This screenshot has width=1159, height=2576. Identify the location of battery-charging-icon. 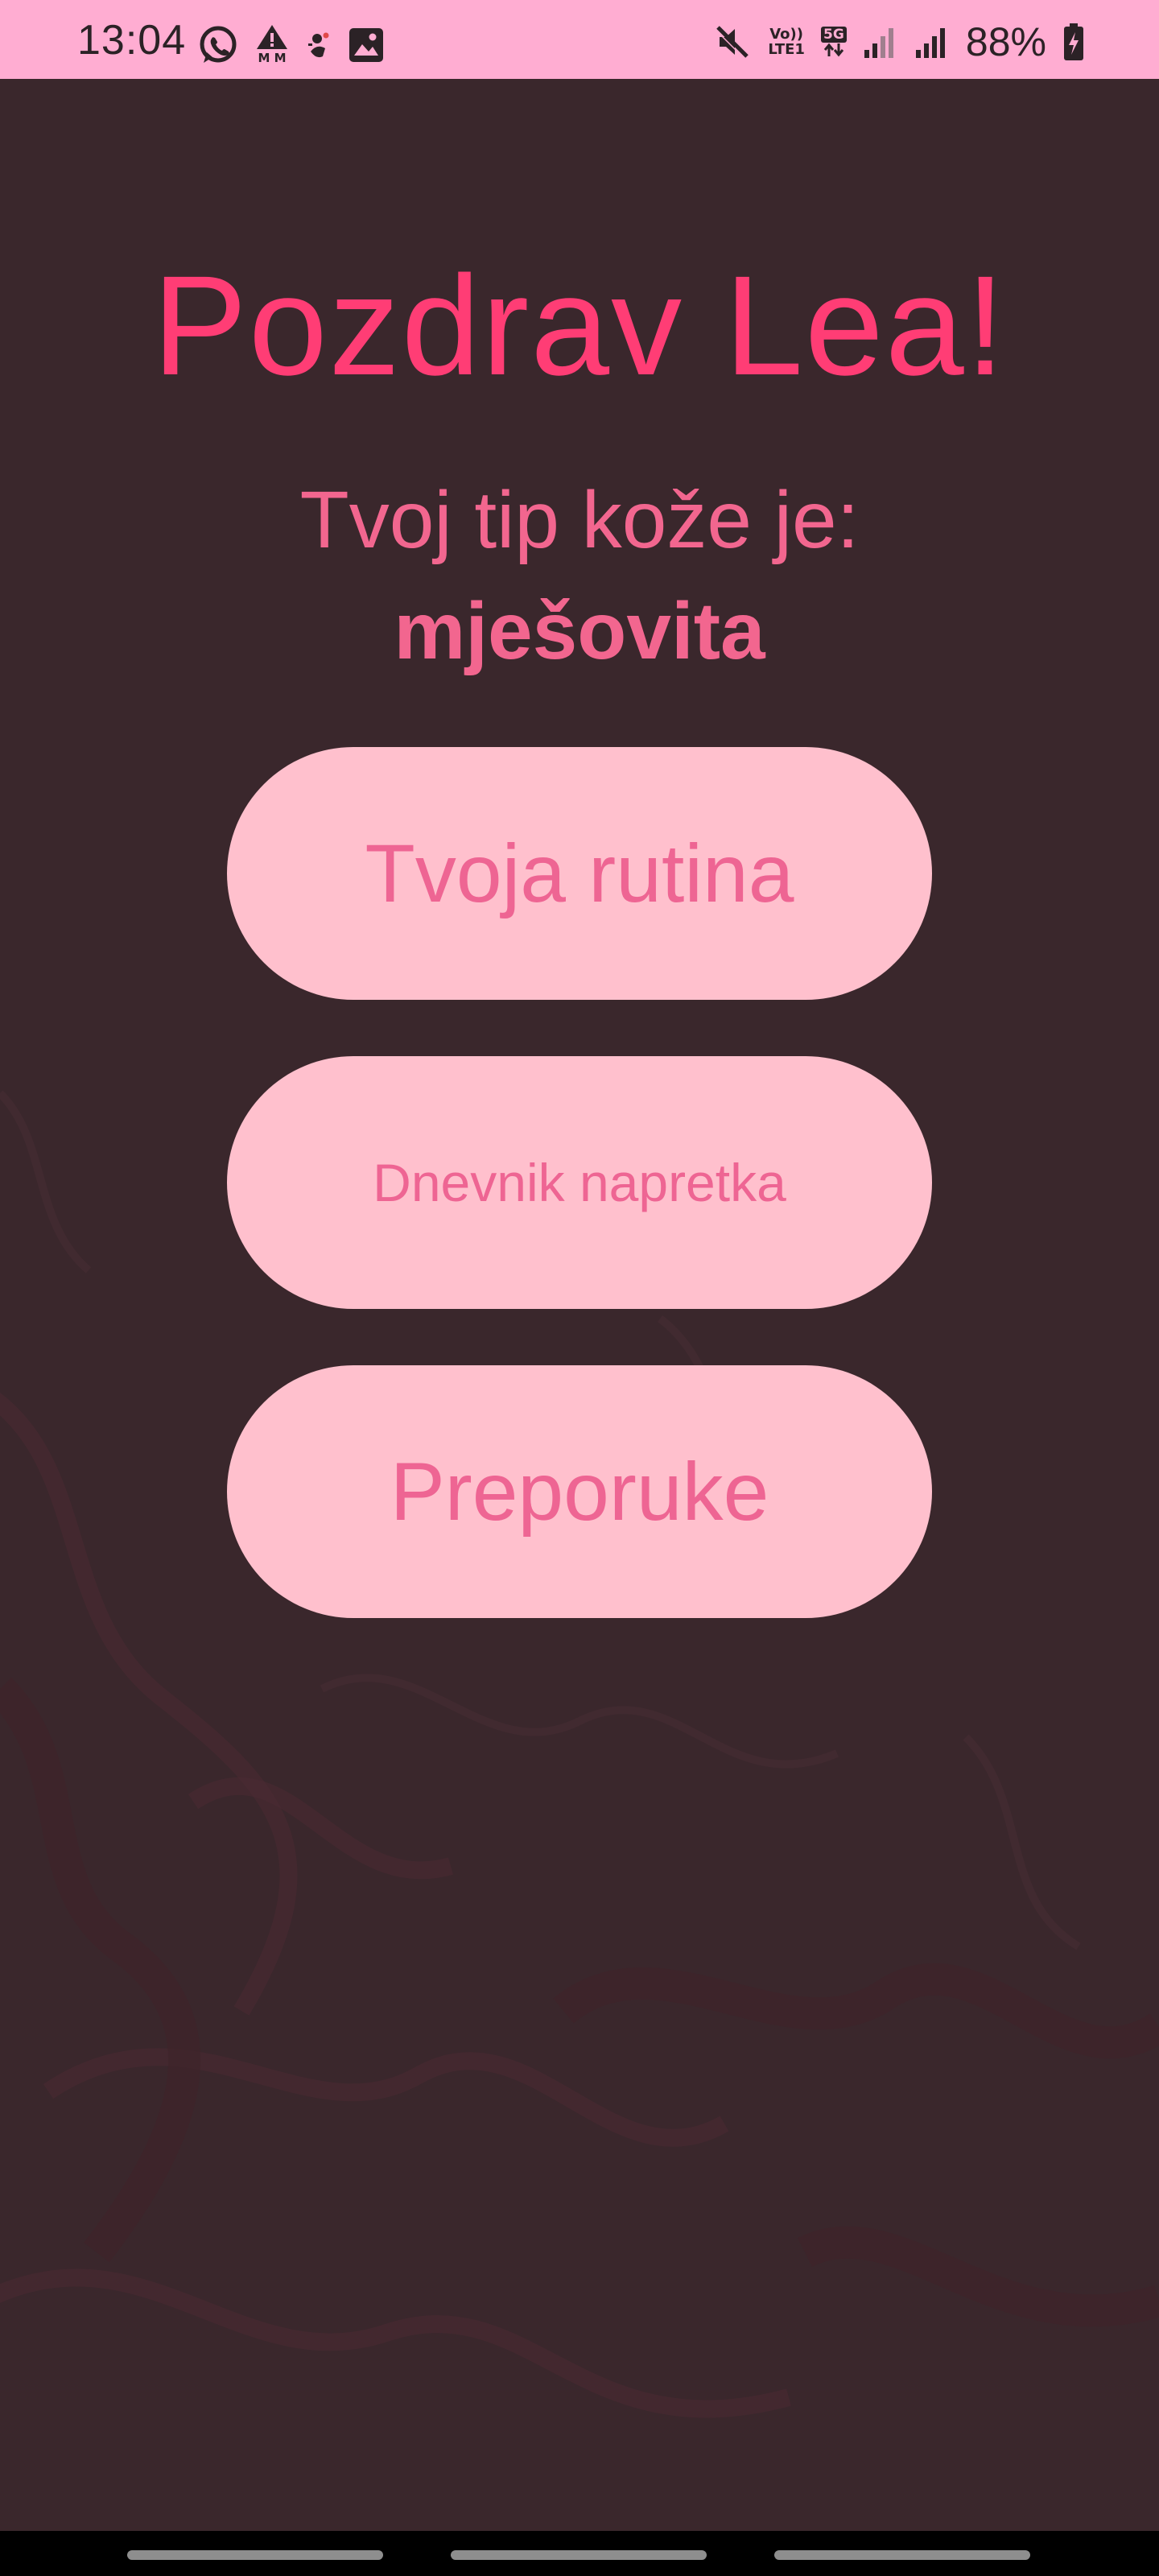
(1073, 41).